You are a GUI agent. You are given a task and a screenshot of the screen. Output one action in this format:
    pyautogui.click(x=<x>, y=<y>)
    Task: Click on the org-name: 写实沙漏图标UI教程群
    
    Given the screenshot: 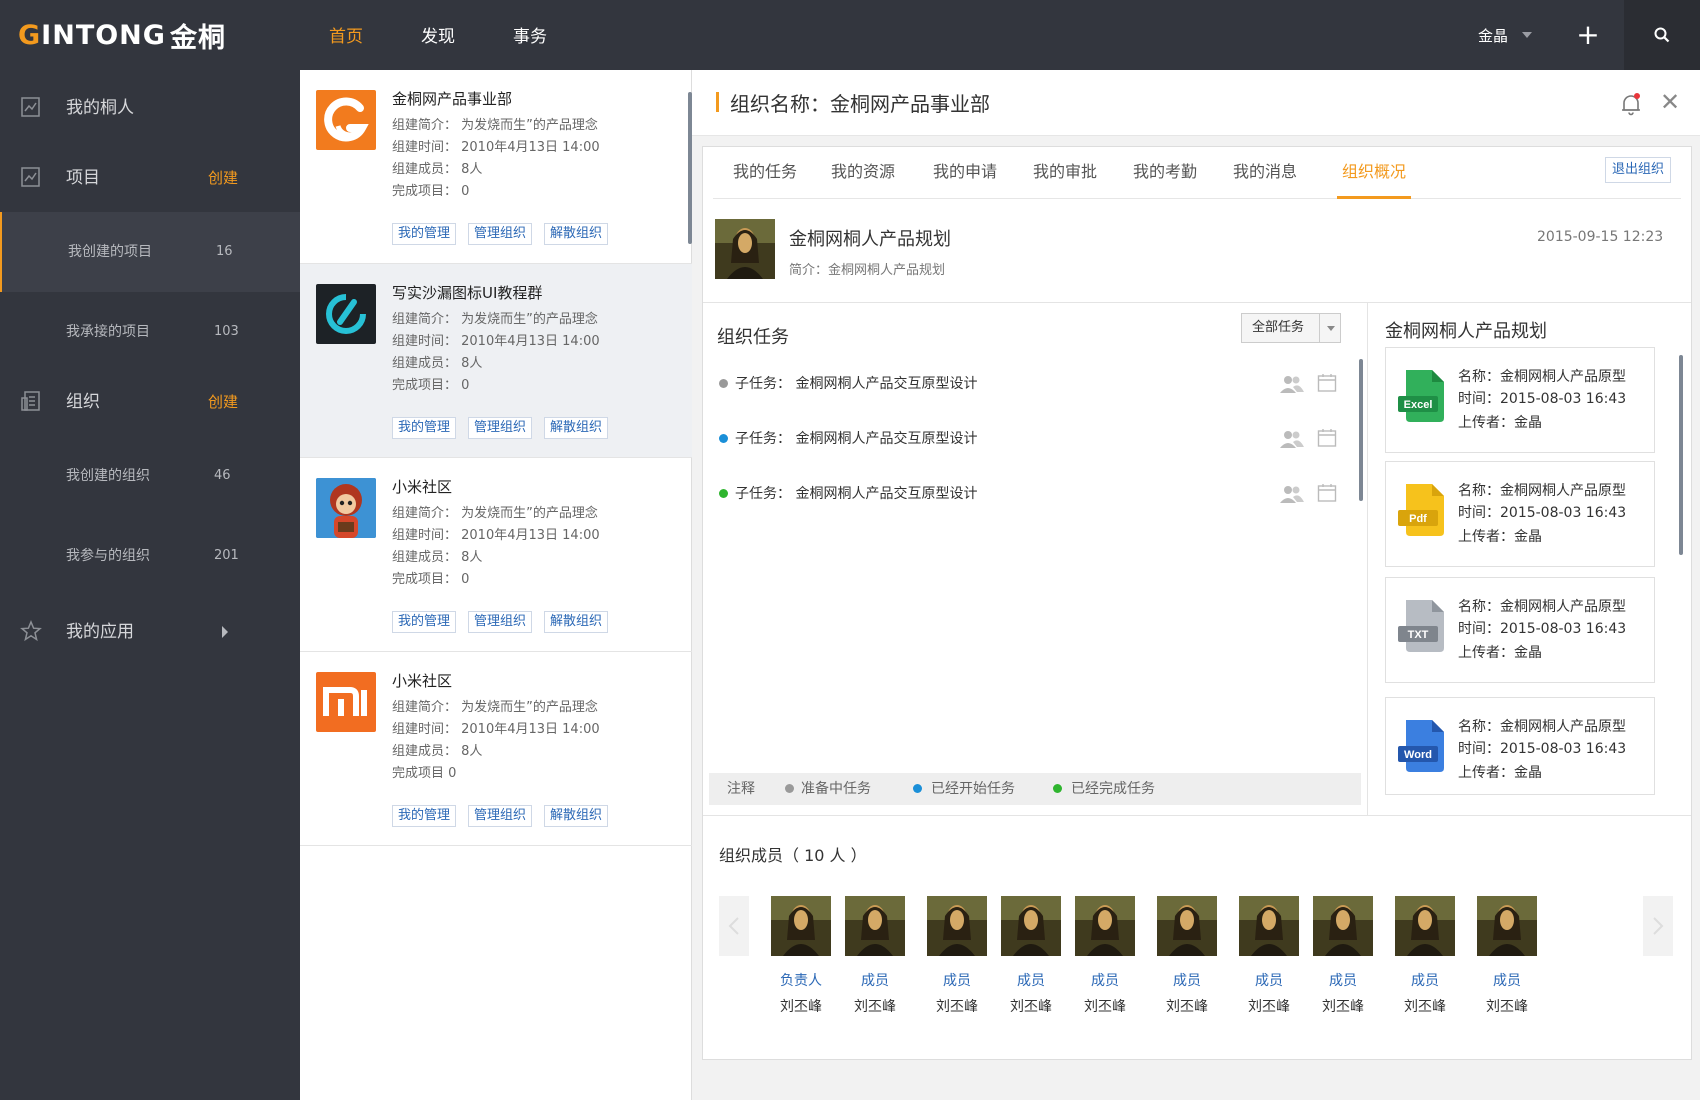 What is the action you would take?
    pyautogui.click(x=467, y=292)
    